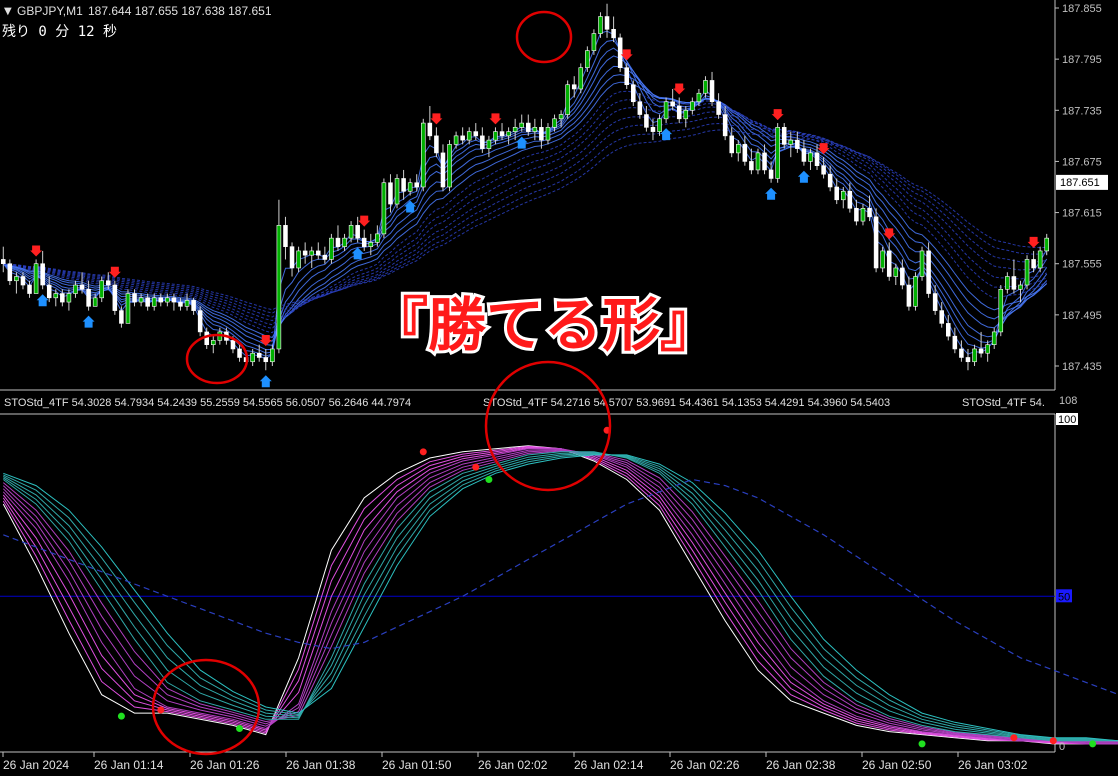 This screenshot has height=776, width=1118. What do you see at coordinates (180, 11) in the screenshot?
I see `ohlc-readout: 187.644 187.655 187.638 187.651` at bounding box center [180, 11].